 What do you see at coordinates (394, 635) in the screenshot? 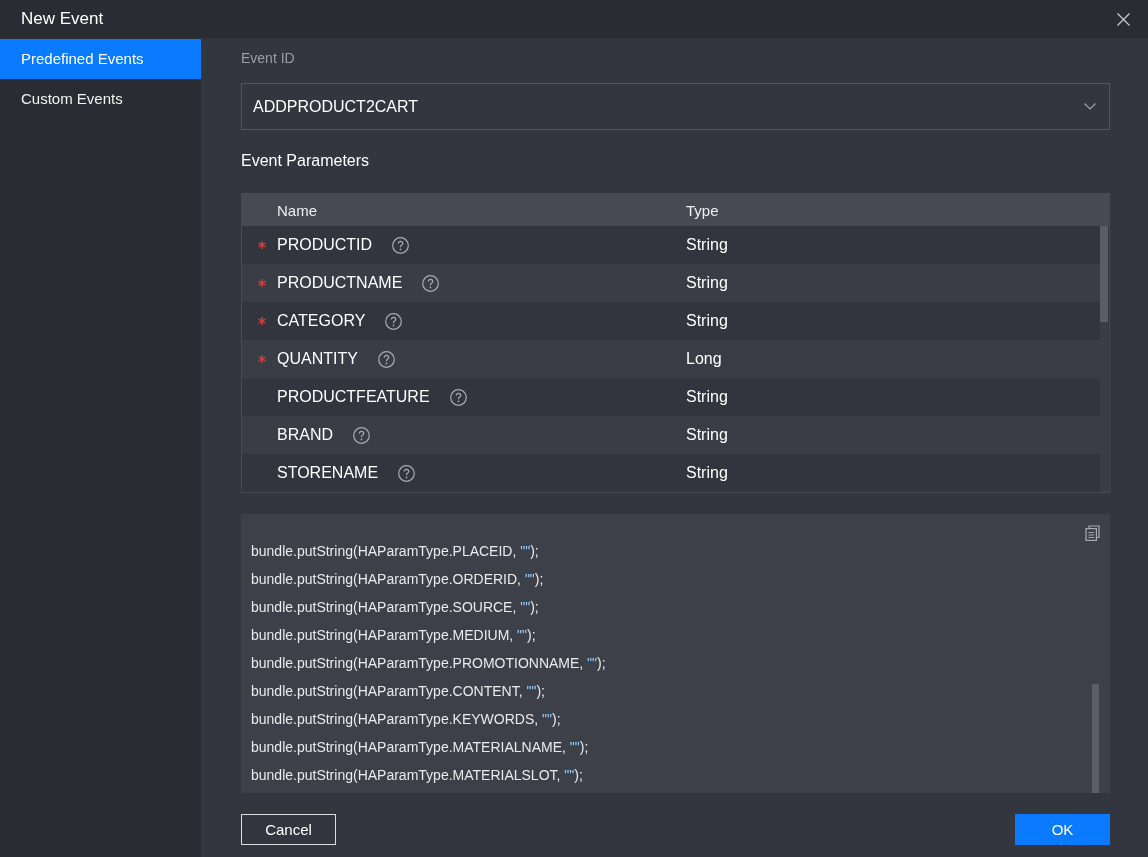
I see `code-line: bundle.putString(HAParamType.MEDIUM, "");` at bounding box center [394, 635].